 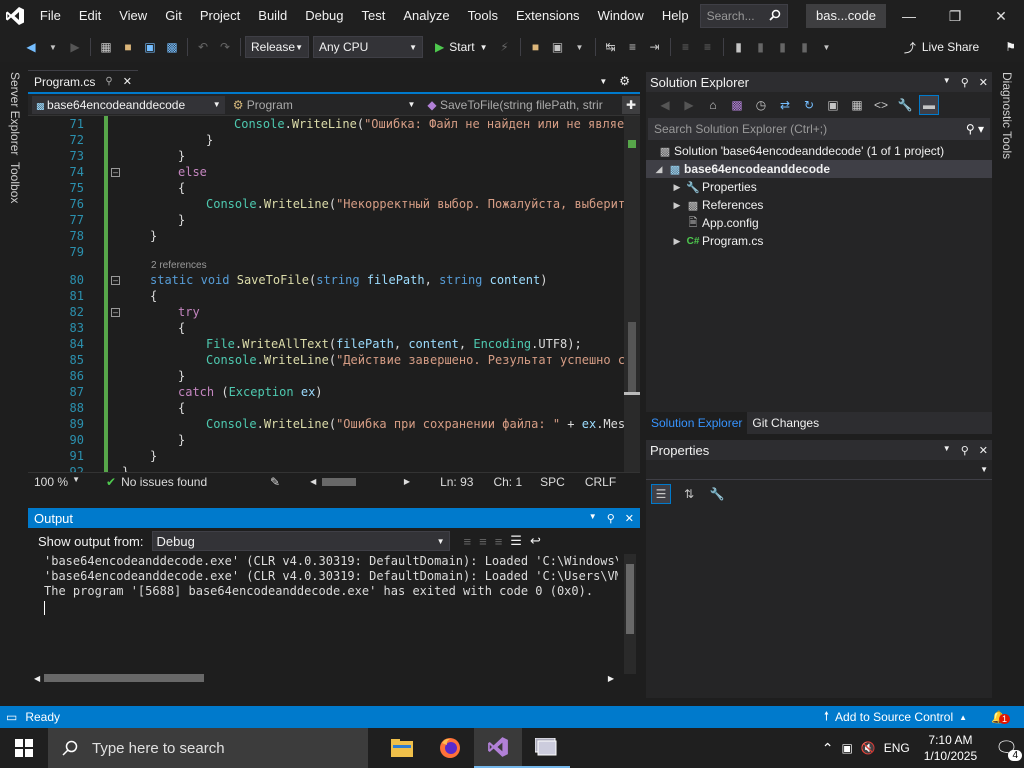 What do you see at coordinates (633, 47) in the screenshot?
I see `align-icon: ≡` at bounding box center [633, 47].